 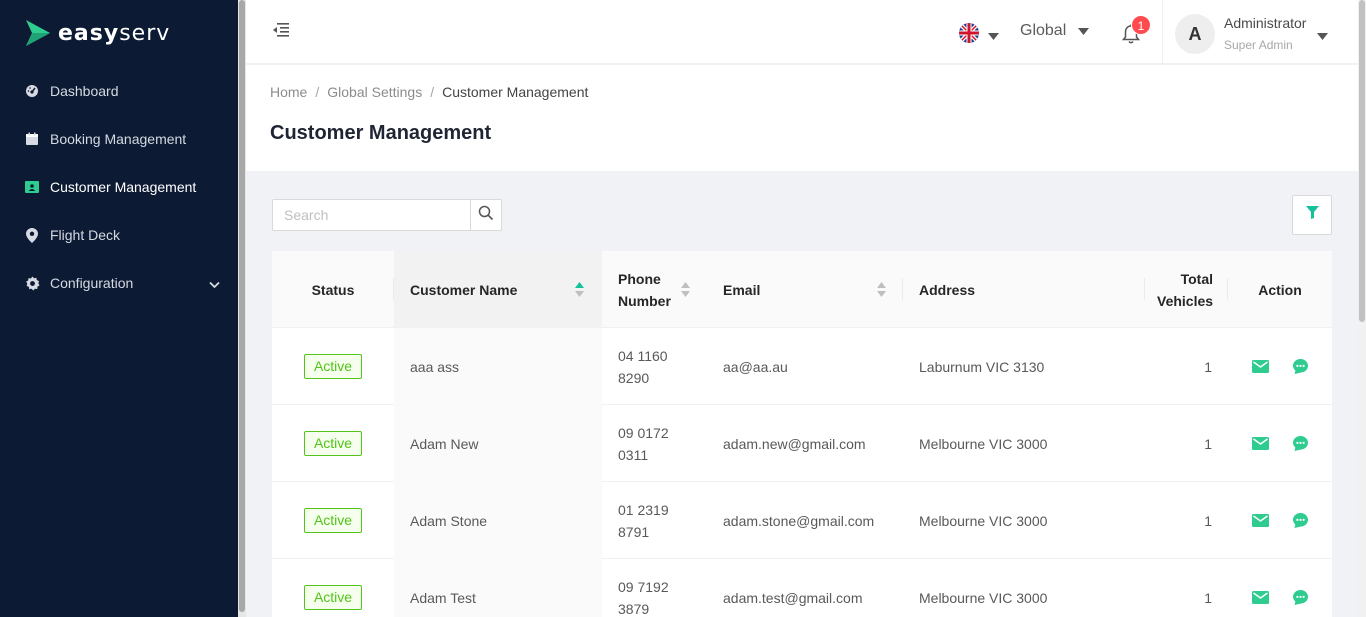 What do you see at coordinates (947, 289) in the screenshot?
I see `column-header-label: Address` at bounding box center [947, 289].